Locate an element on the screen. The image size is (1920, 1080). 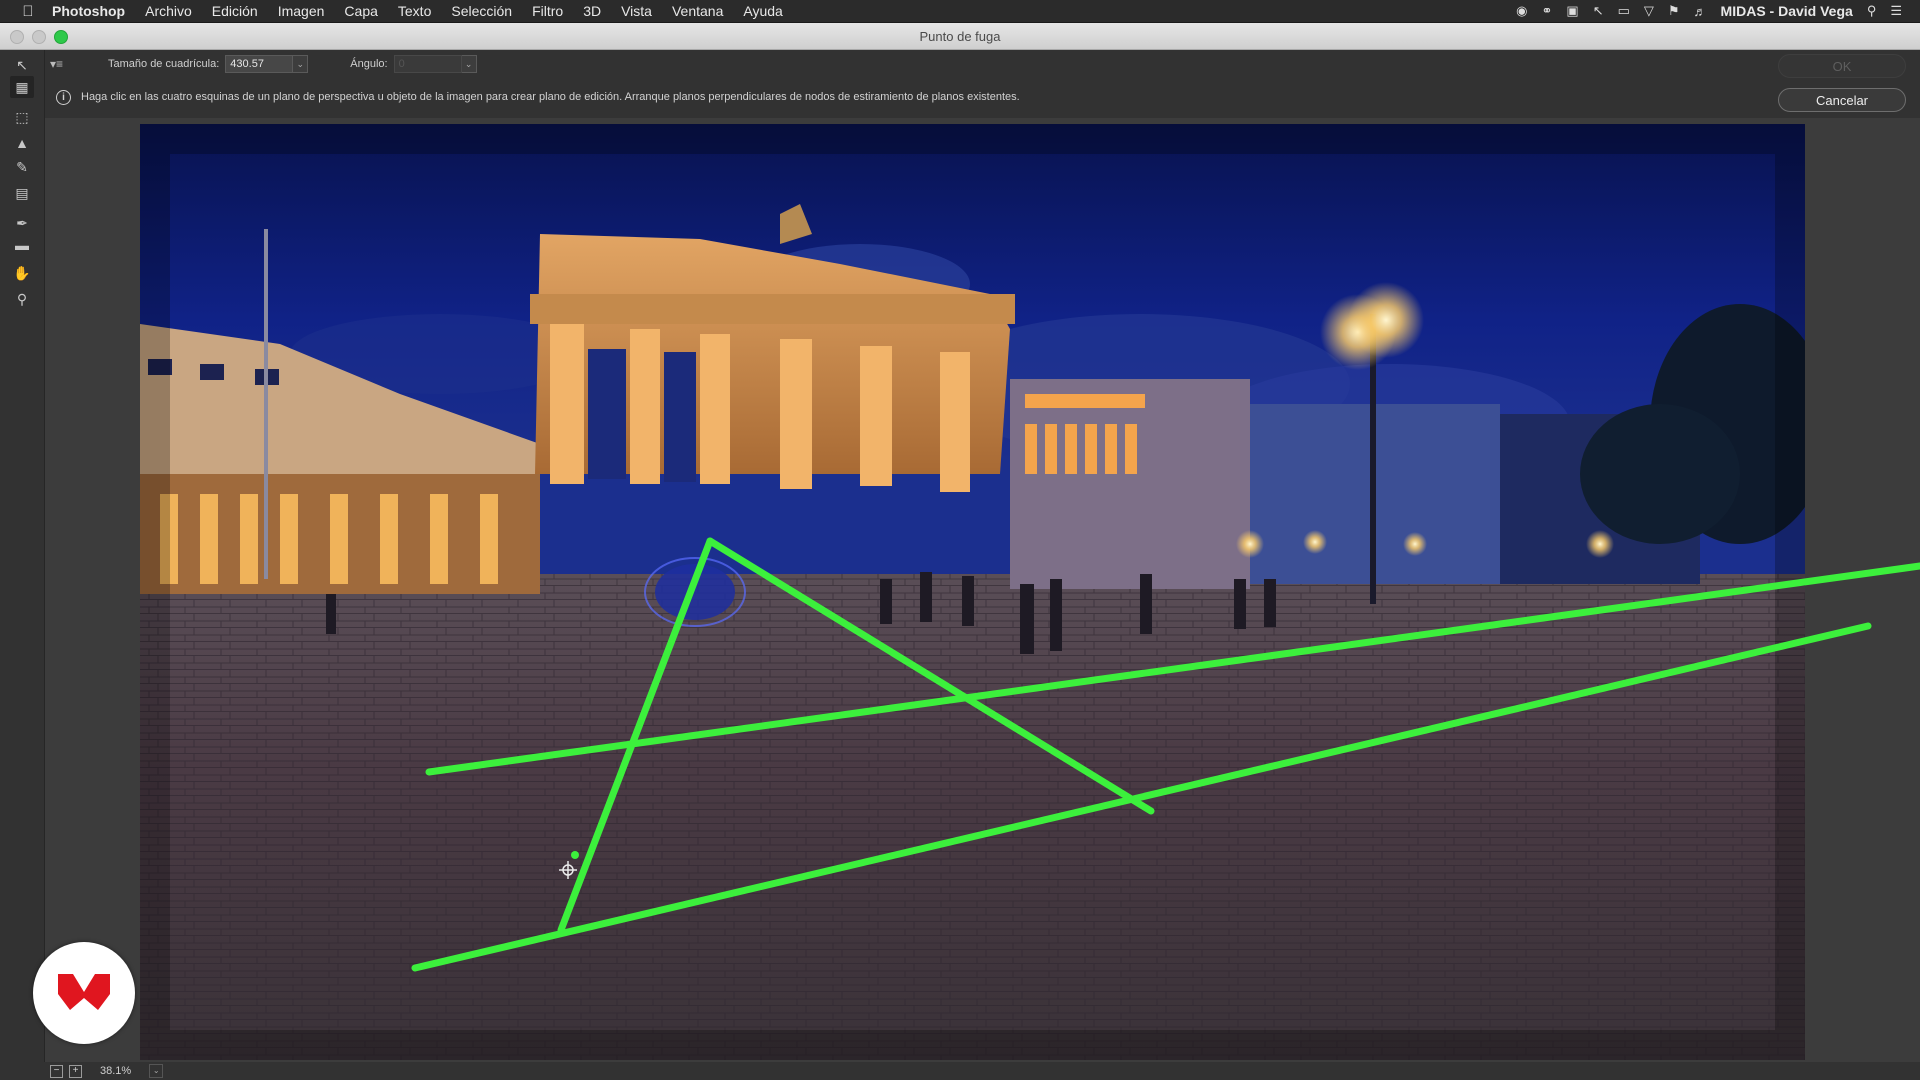
menu-archivo: Archivo is located at coordinates (168, 11).